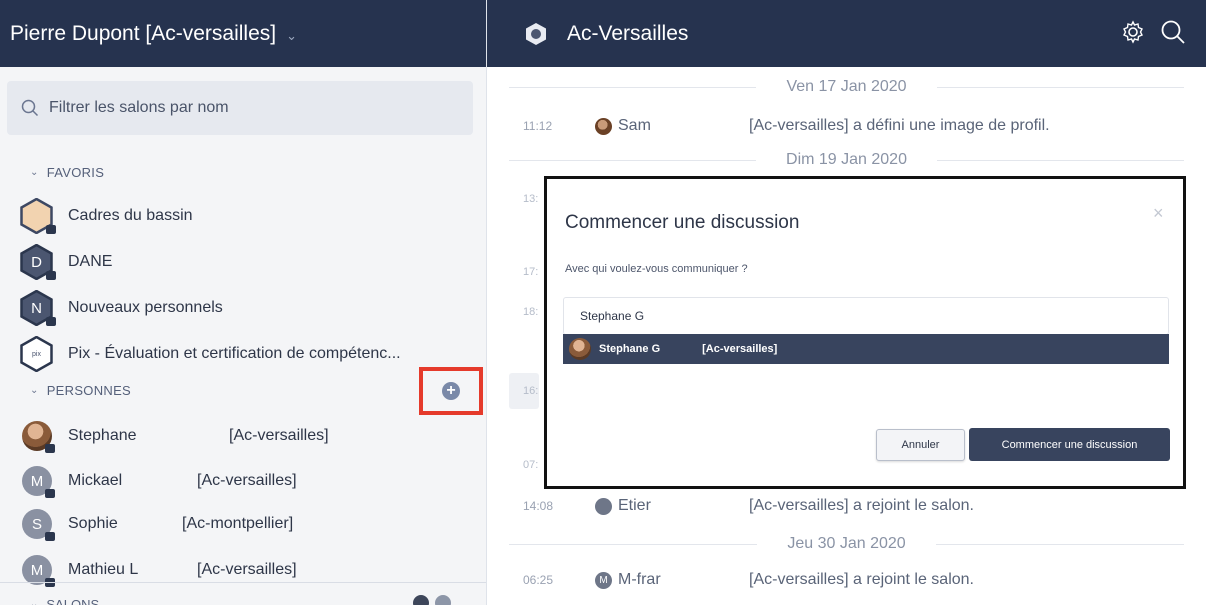 This screenshot has width=1206, height=605. What do you see at coordinates (157, 524) in the screenshot?
I see `person-item: S Sophie [Ac-montpellier]` at bounding box center [157, 524].